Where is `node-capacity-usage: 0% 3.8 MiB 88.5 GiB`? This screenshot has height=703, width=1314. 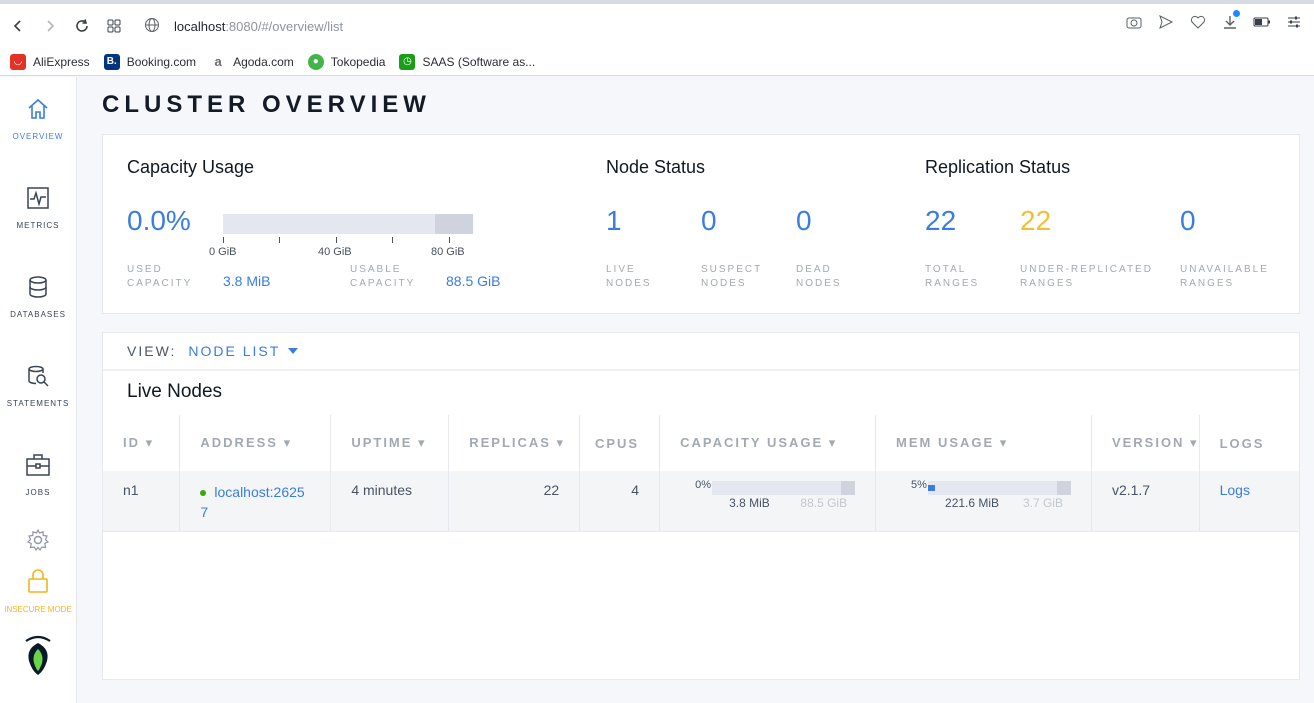
node-capacity-usage: 0% 3.8 MiB 88.5 GiB is located at coordinates (768, 501).